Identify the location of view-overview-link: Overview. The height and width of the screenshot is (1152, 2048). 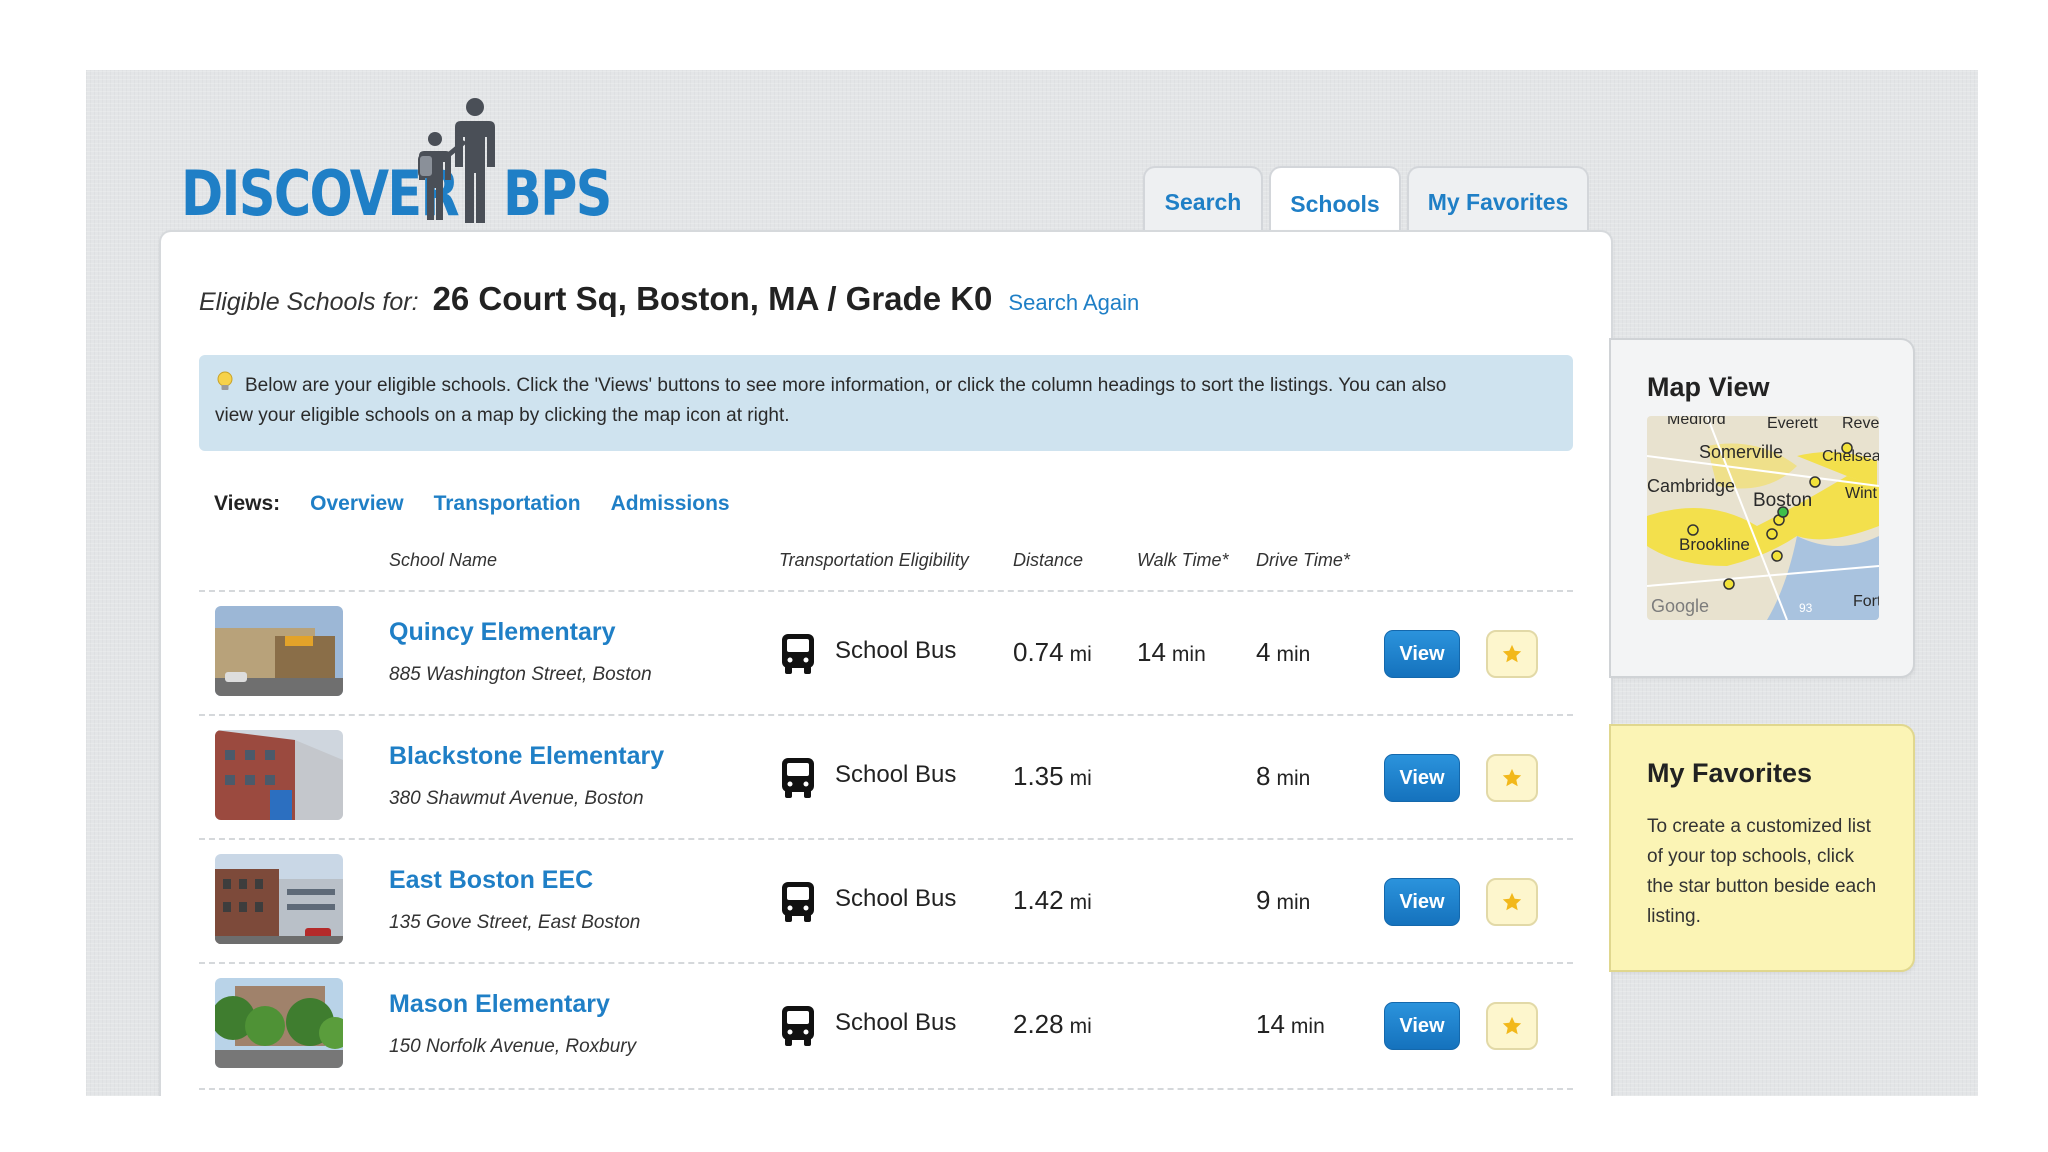
(356, 504).